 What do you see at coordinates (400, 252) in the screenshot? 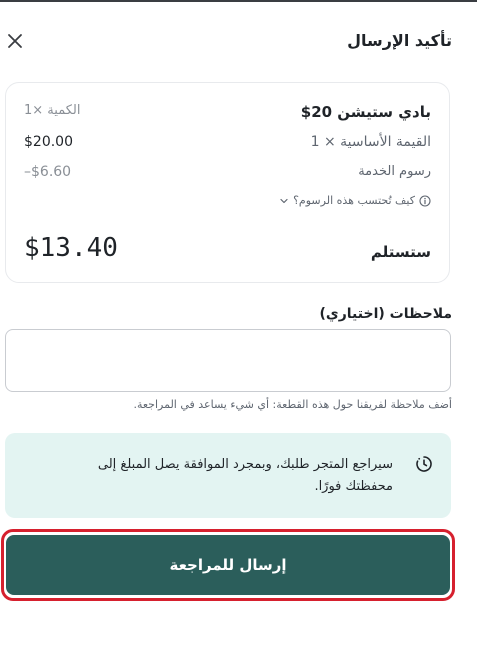
I see `receive-label: ستستلم` at bounding box center [400, 252].